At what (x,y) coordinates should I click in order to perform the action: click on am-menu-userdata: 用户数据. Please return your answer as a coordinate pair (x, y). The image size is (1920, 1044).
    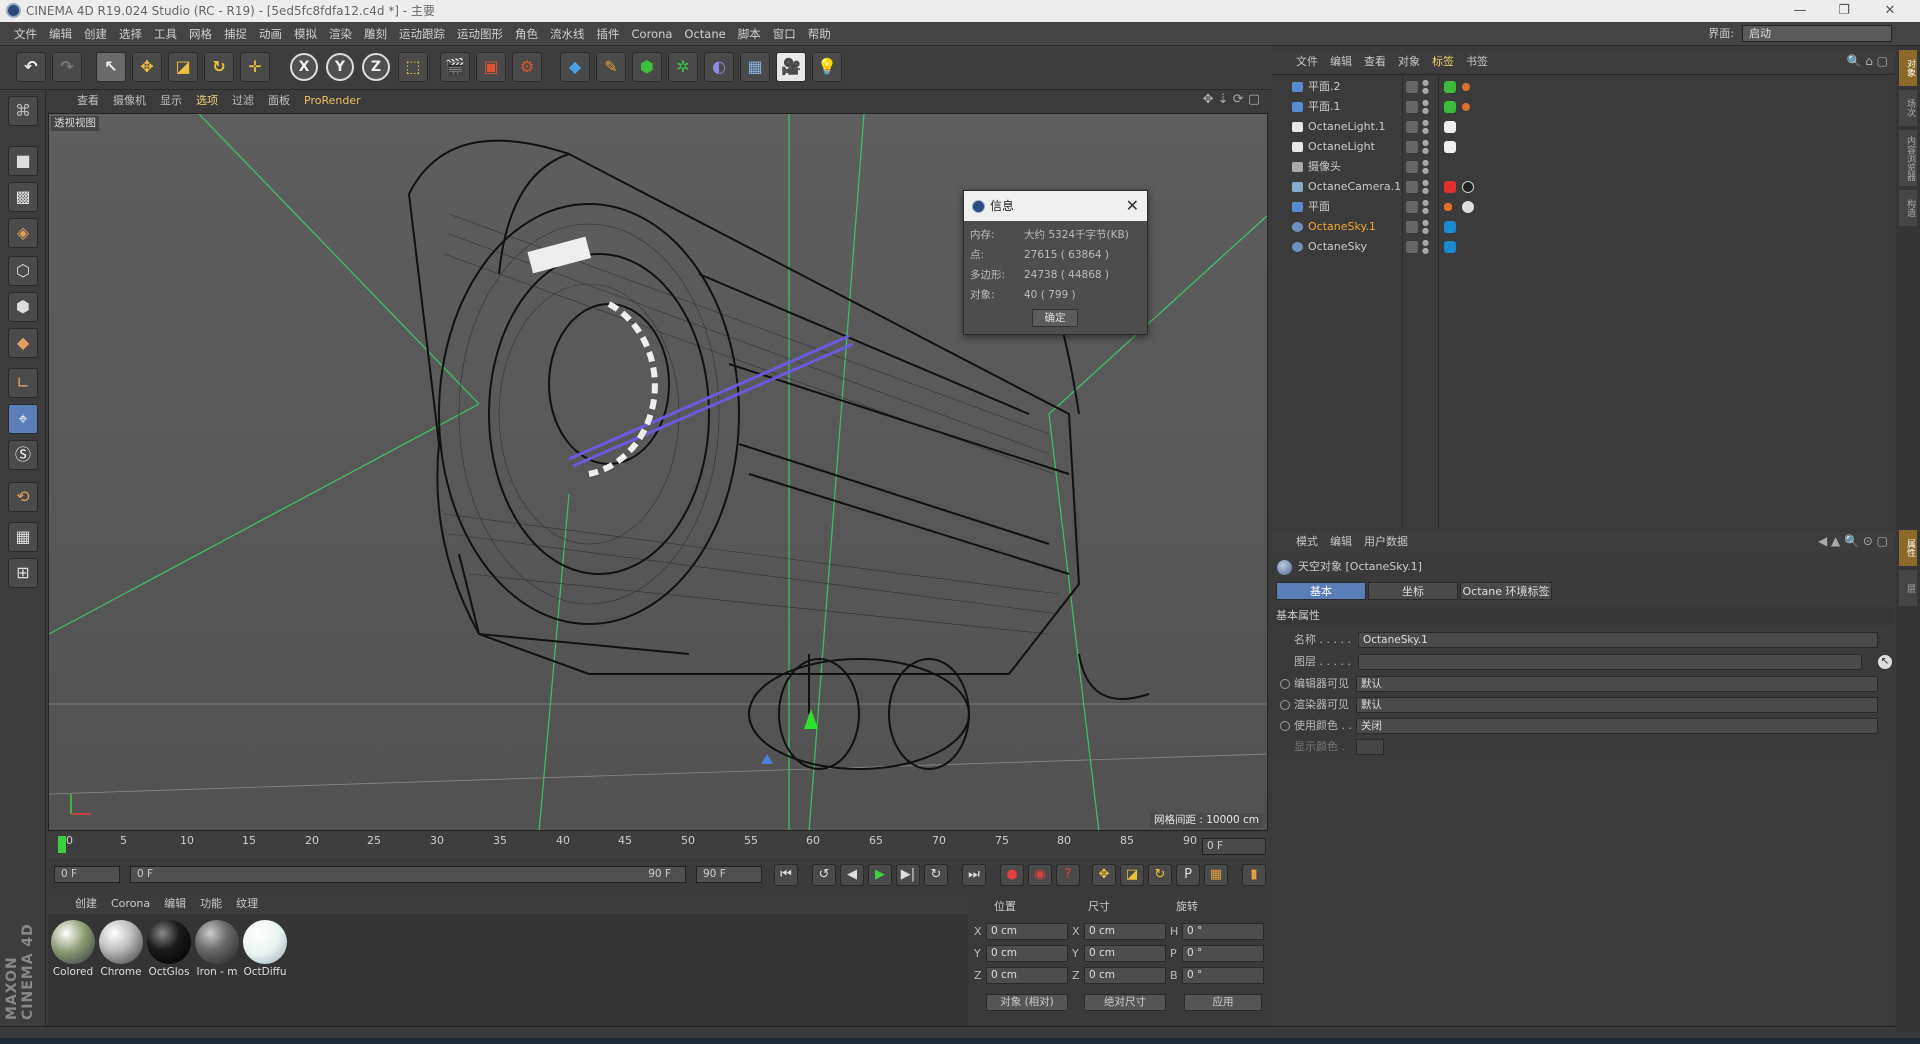
    Looking at the image, I should click on (1386, 542).